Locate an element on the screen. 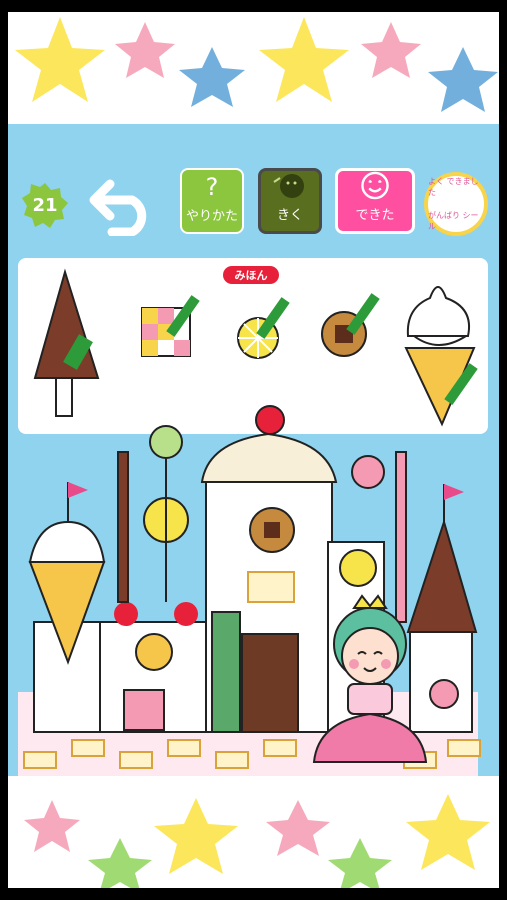  question-icon: ? is located at coordinates (212, 187).